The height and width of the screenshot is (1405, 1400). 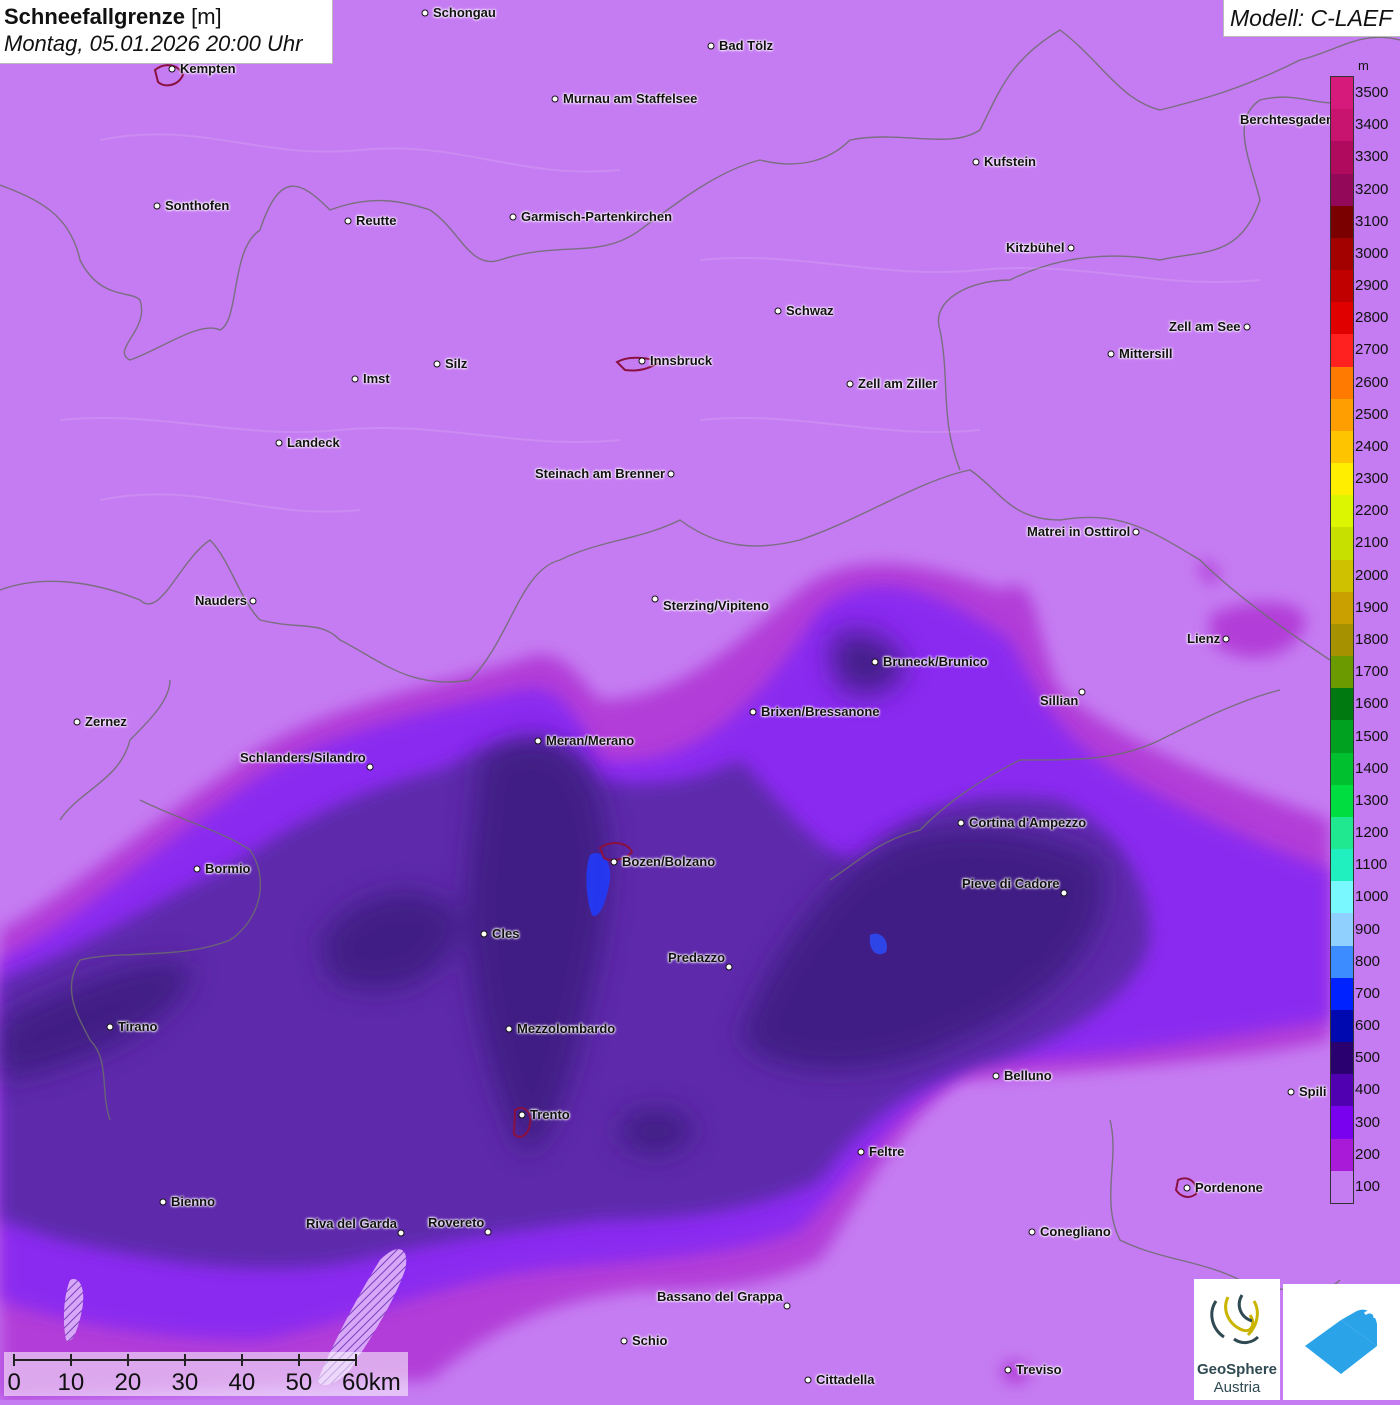 What do you see at coordinates (376, 378) in the screenshot?
I see `city-label: Imst` at bounding box center [376, 378].